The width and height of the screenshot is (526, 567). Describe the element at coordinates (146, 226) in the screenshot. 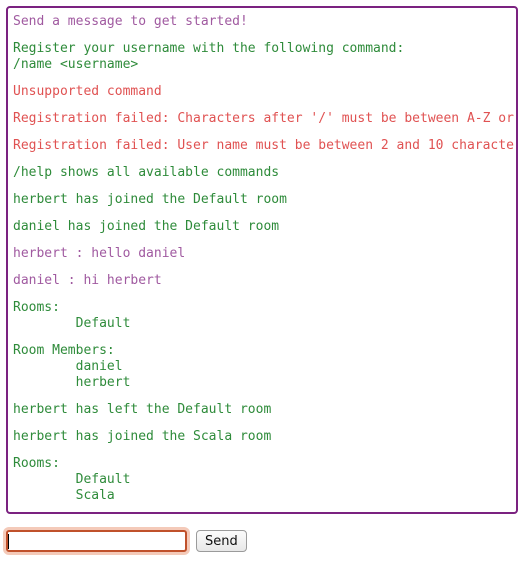

I see `chat-message: daniel has joined the Default room` at that location.